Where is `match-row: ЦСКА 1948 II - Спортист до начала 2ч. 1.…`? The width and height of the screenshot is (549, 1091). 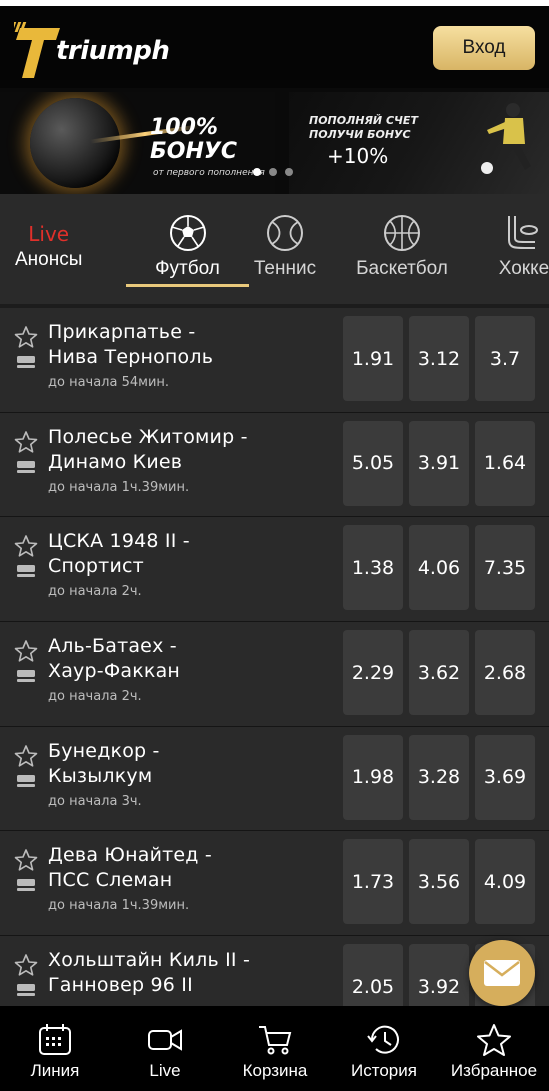 match-row: ЦСКА 1948 II - Спортист до начала 2ч. 1.… is located at coordinates (274, 570).